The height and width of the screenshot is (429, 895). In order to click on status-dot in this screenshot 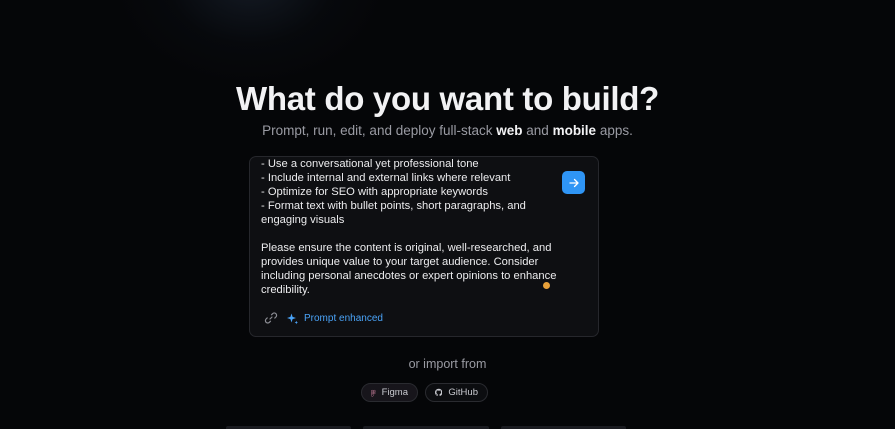, I will do `click(546, 285)`.